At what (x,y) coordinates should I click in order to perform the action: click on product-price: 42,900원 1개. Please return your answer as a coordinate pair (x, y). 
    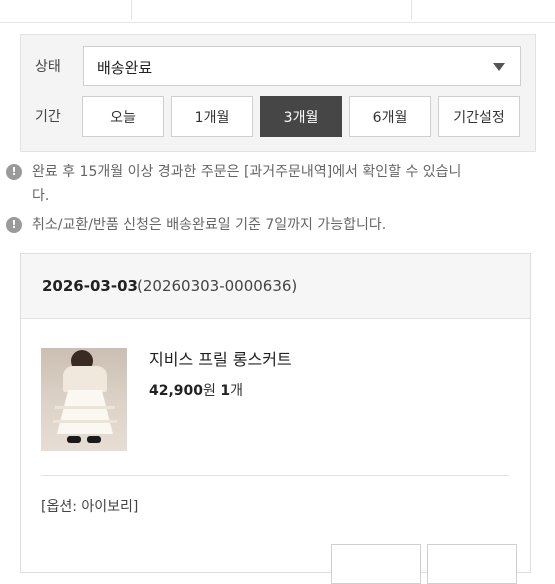
    Looking at the image, I should click on (196, 390).